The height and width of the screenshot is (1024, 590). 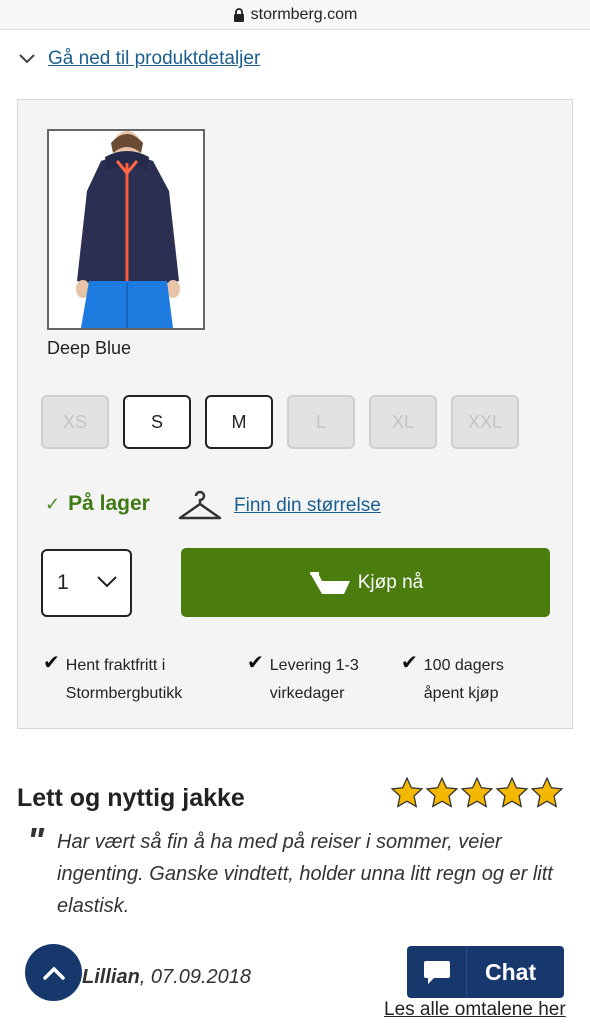 I want to click on chat-button: Chat, so click(x=485, y=972).